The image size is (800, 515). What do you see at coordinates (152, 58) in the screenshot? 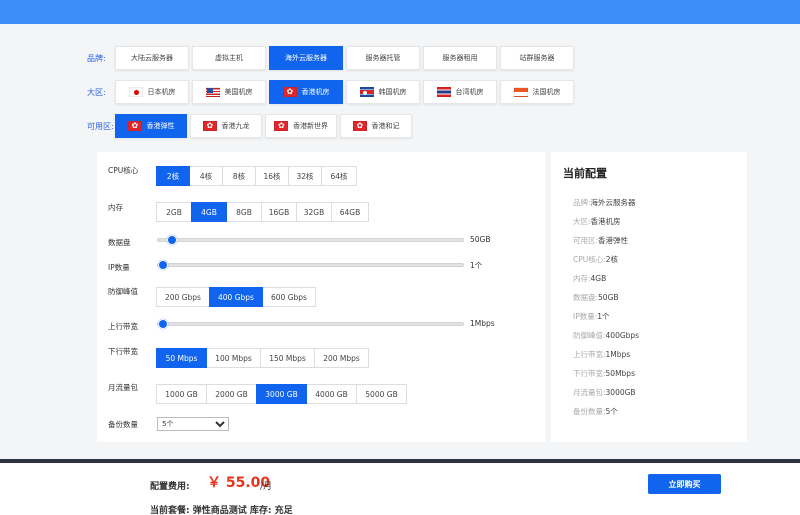
I see `category-tab: 大陆云服务器` at bounding box center [152, 58].